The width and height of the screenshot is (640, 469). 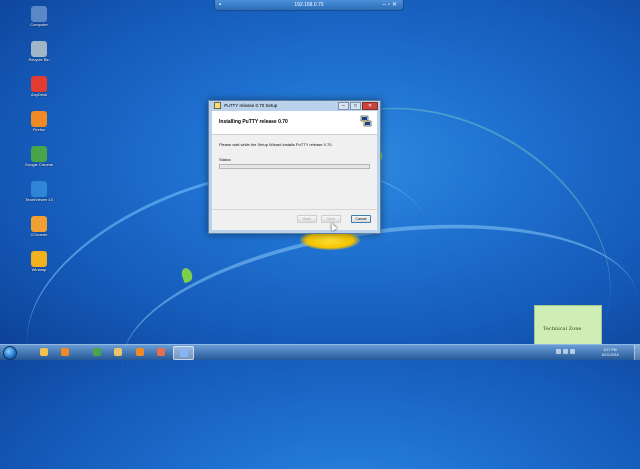 What do you see at coordinates (39, 164) in the screenshot?
I see `desktop-icon-label: Google Chrome` at bounding box center [39, 164].